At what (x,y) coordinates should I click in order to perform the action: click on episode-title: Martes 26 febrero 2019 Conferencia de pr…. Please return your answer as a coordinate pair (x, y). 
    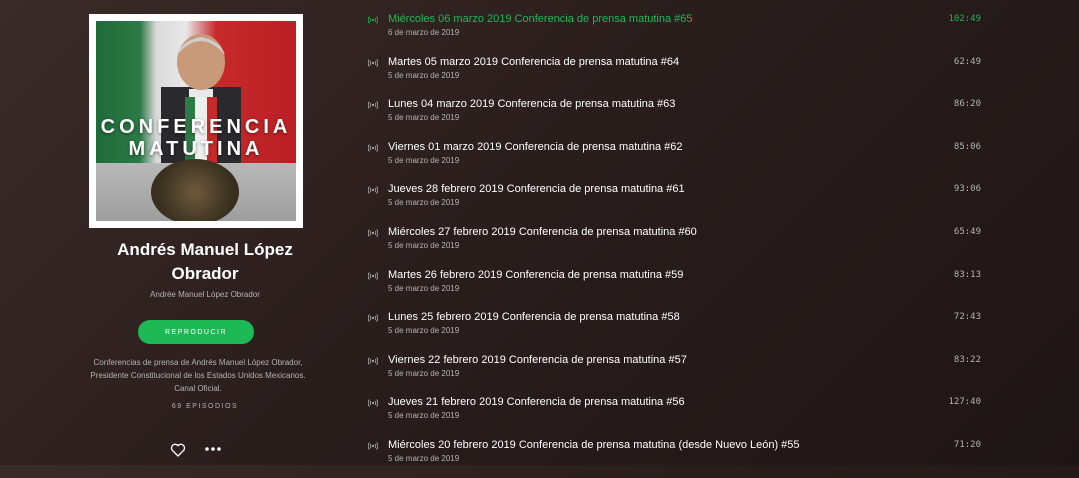
    Looking at the image, I should click on (535, 275).